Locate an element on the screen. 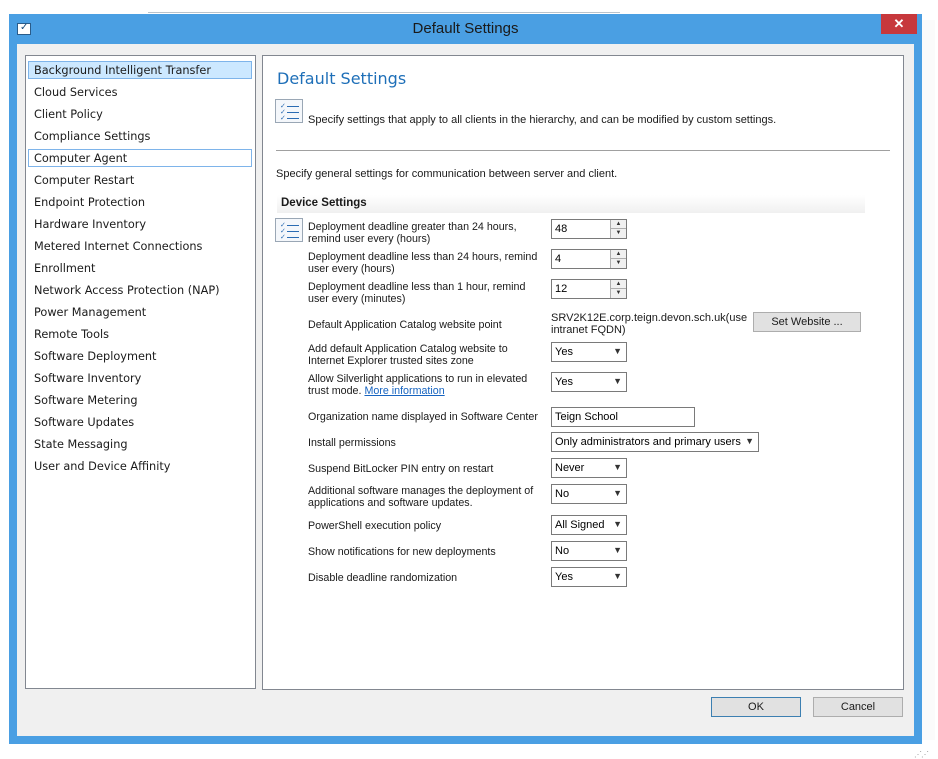 This screenshot has width=938, height=759. window-title: Default Settings is located at coordinates (465, 28).